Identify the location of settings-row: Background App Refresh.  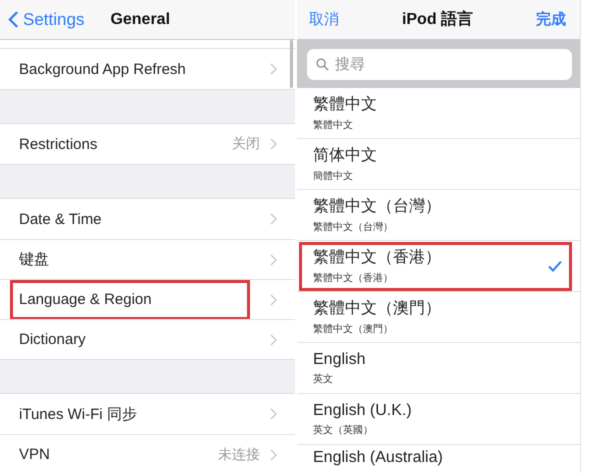
(147, 69).